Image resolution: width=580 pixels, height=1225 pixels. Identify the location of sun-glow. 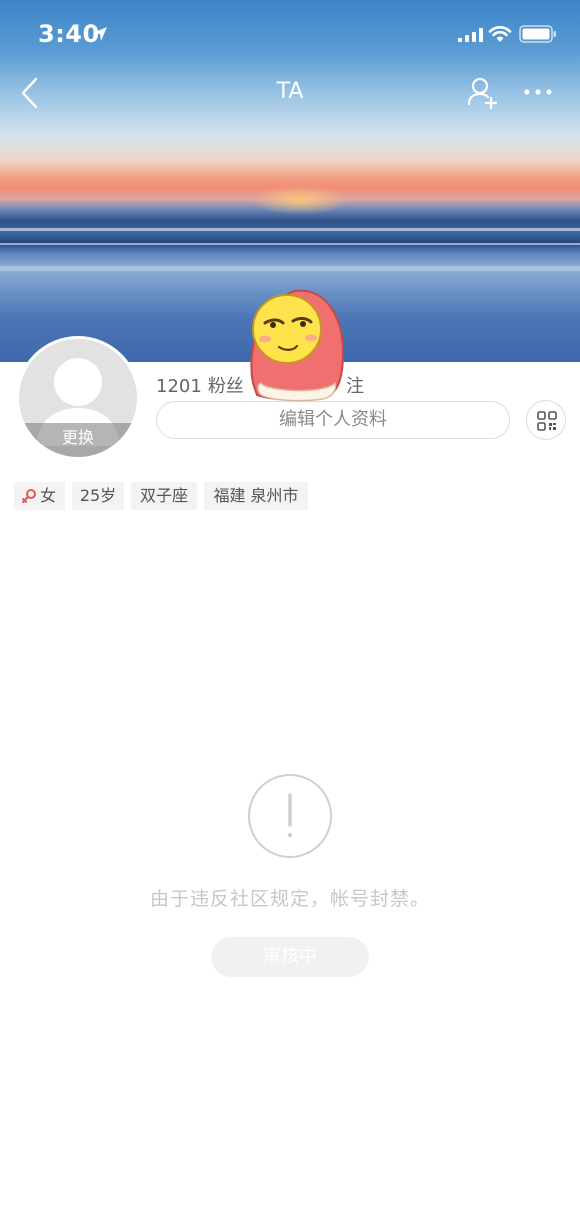
(300, 200).